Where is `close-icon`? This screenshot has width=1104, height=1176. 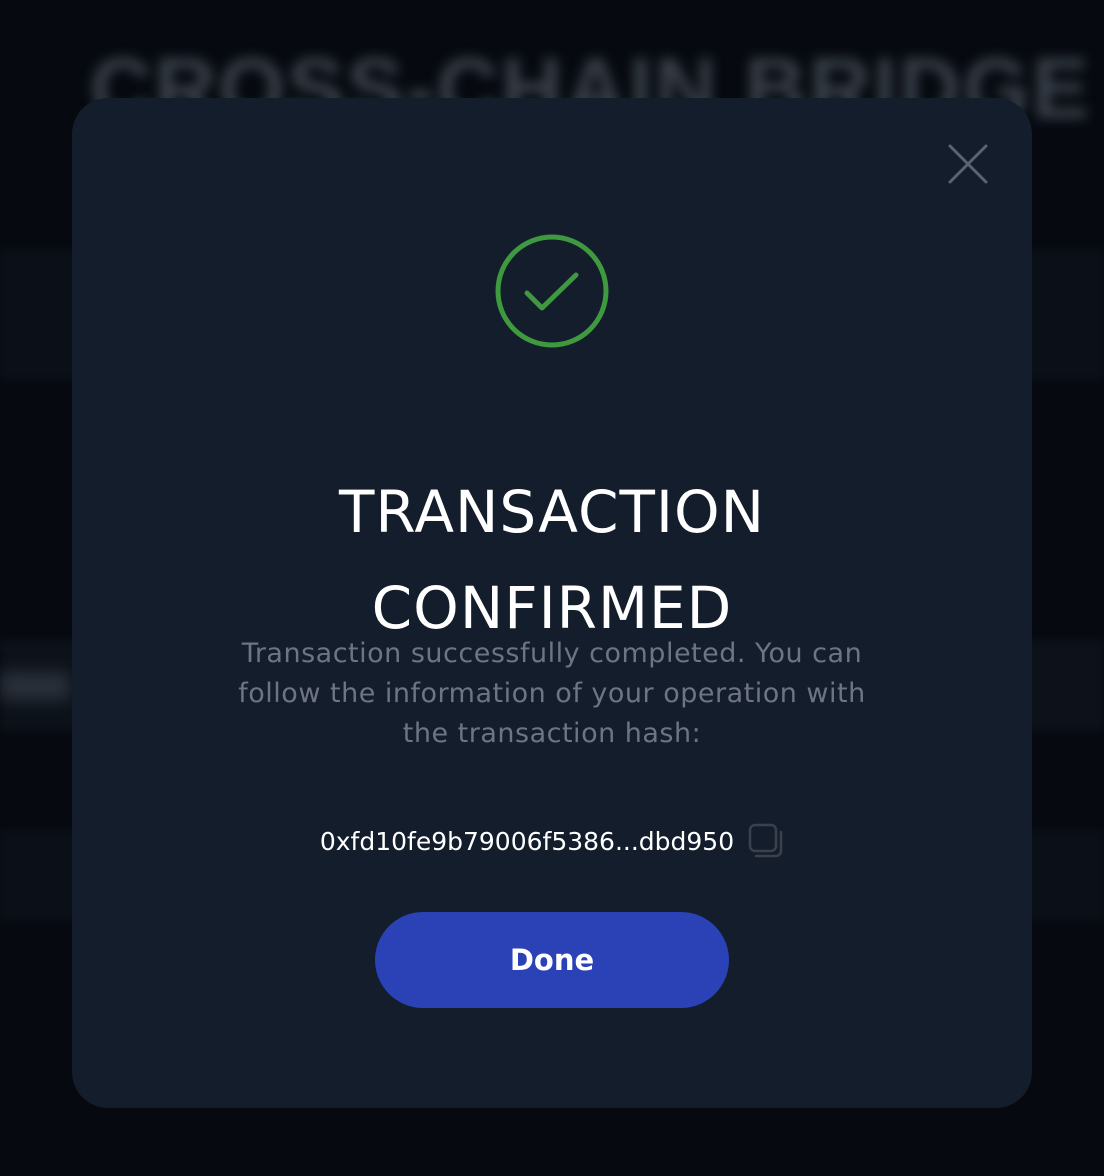
close-icon is located at coordinates (968, 164).